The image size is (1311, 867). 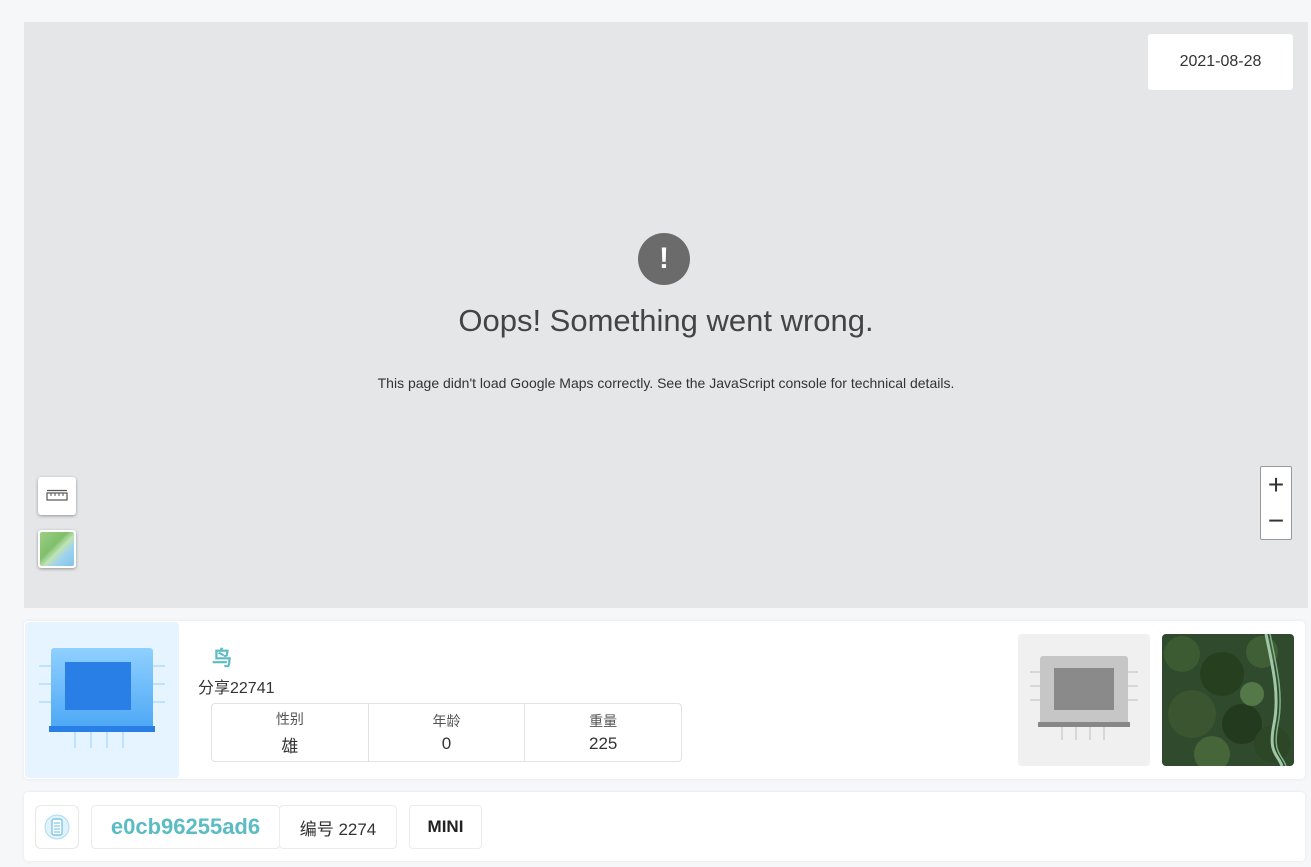 I want to click on satellite-layer-icon, so click(x=57, y=549).